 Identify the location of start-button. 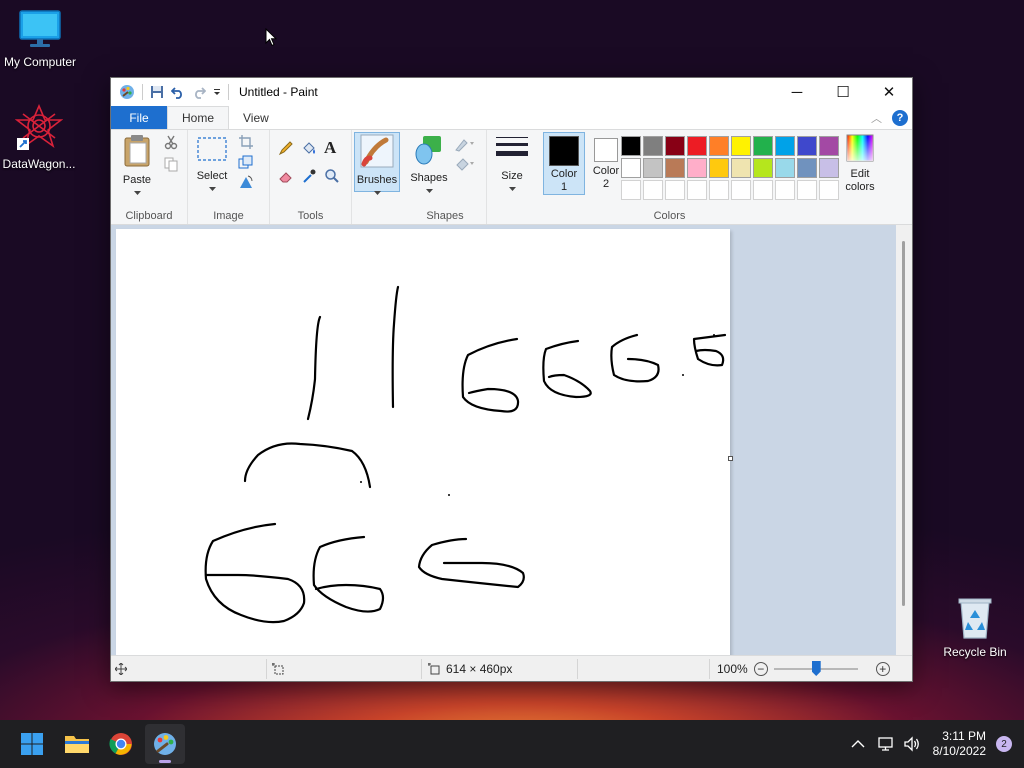
(32, 744).